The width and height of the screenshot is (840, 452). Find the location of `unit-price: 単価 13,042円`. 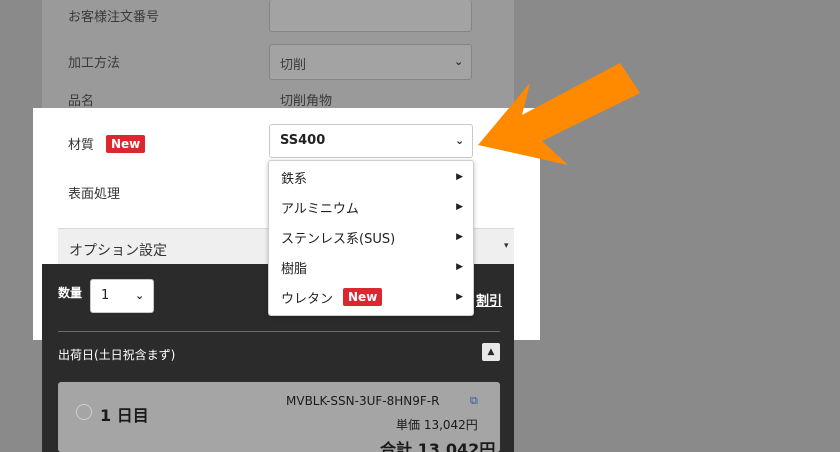

unit-price: 単価 13,042円 is located at coordinates (437, 425).